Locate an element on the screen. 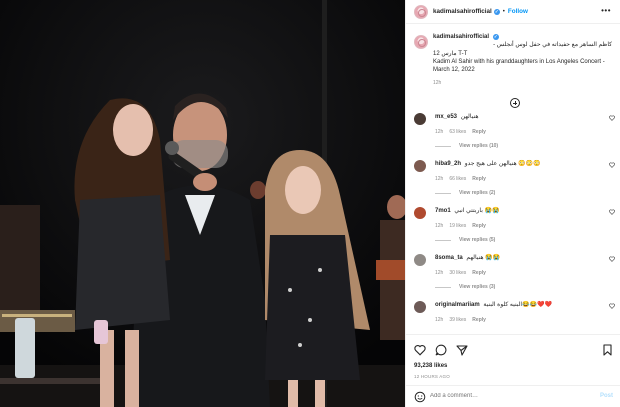 The width and height of the screenshot is (620, 407). emoji-smiley-icon is located at coordinates (420, 397).